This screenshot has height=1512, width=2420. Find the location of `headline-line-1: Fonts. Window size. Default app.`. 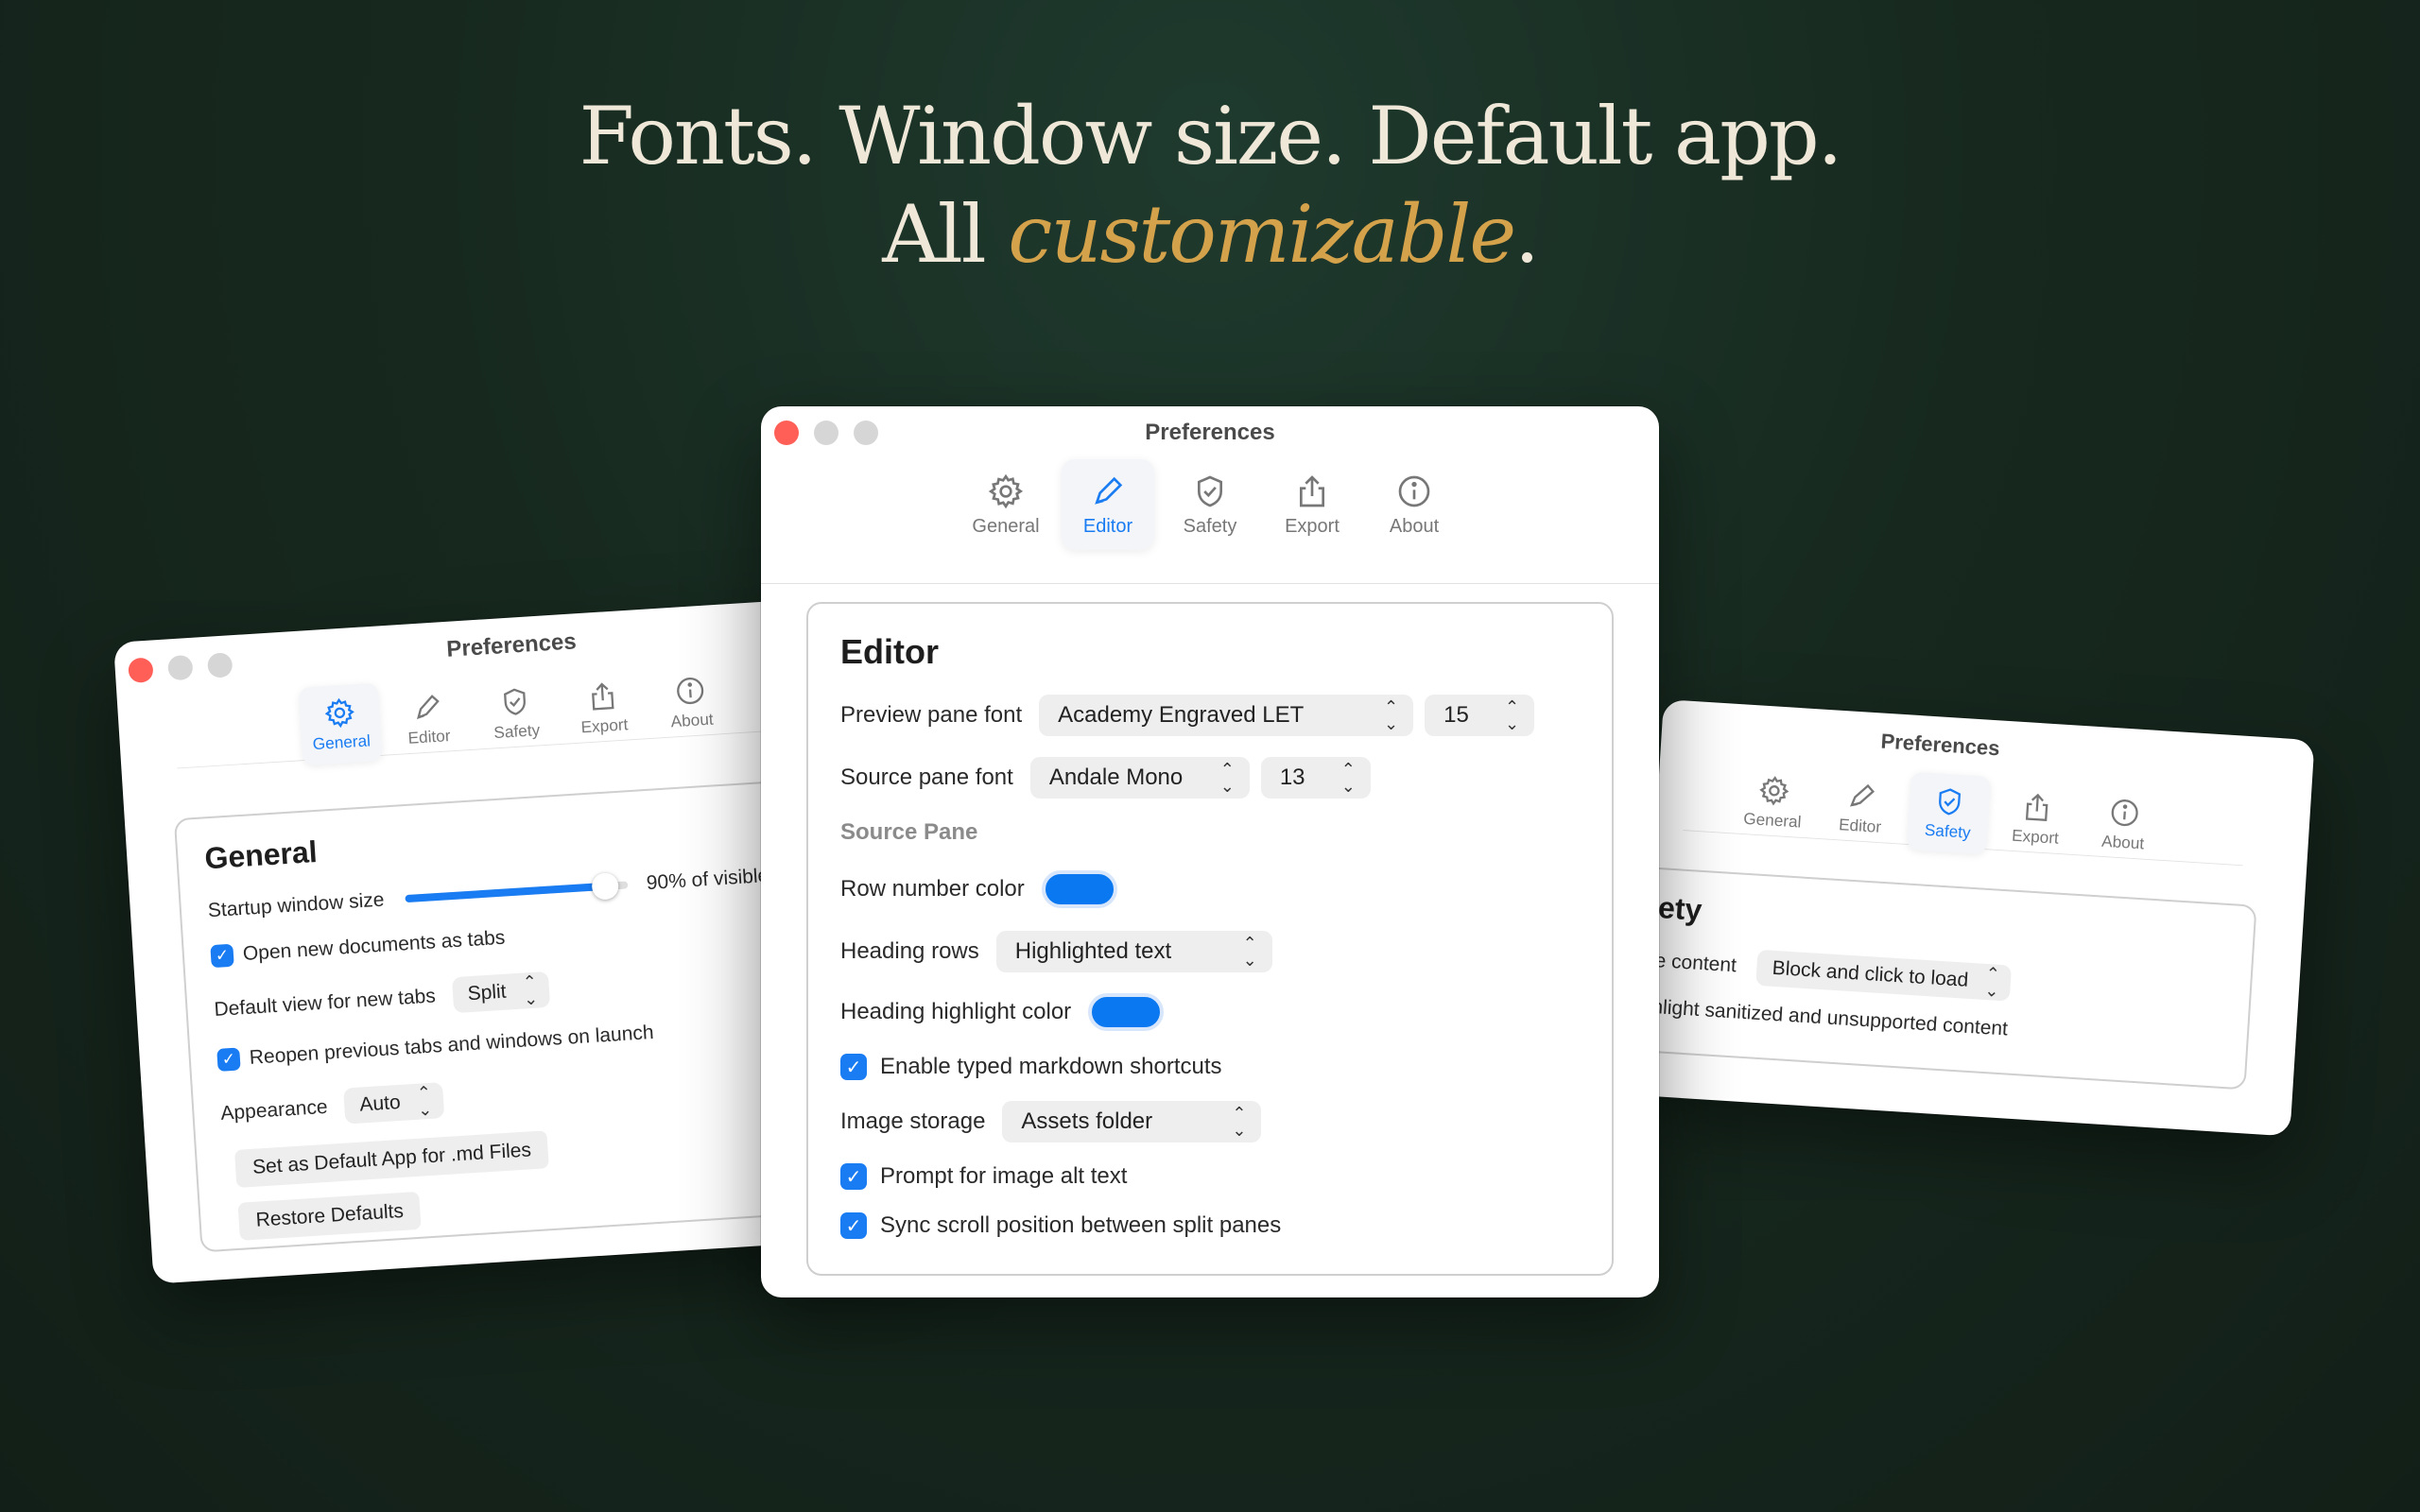

headline-line-1: Fonts. Window size. Default app. is located at coordinates (1211, 136).